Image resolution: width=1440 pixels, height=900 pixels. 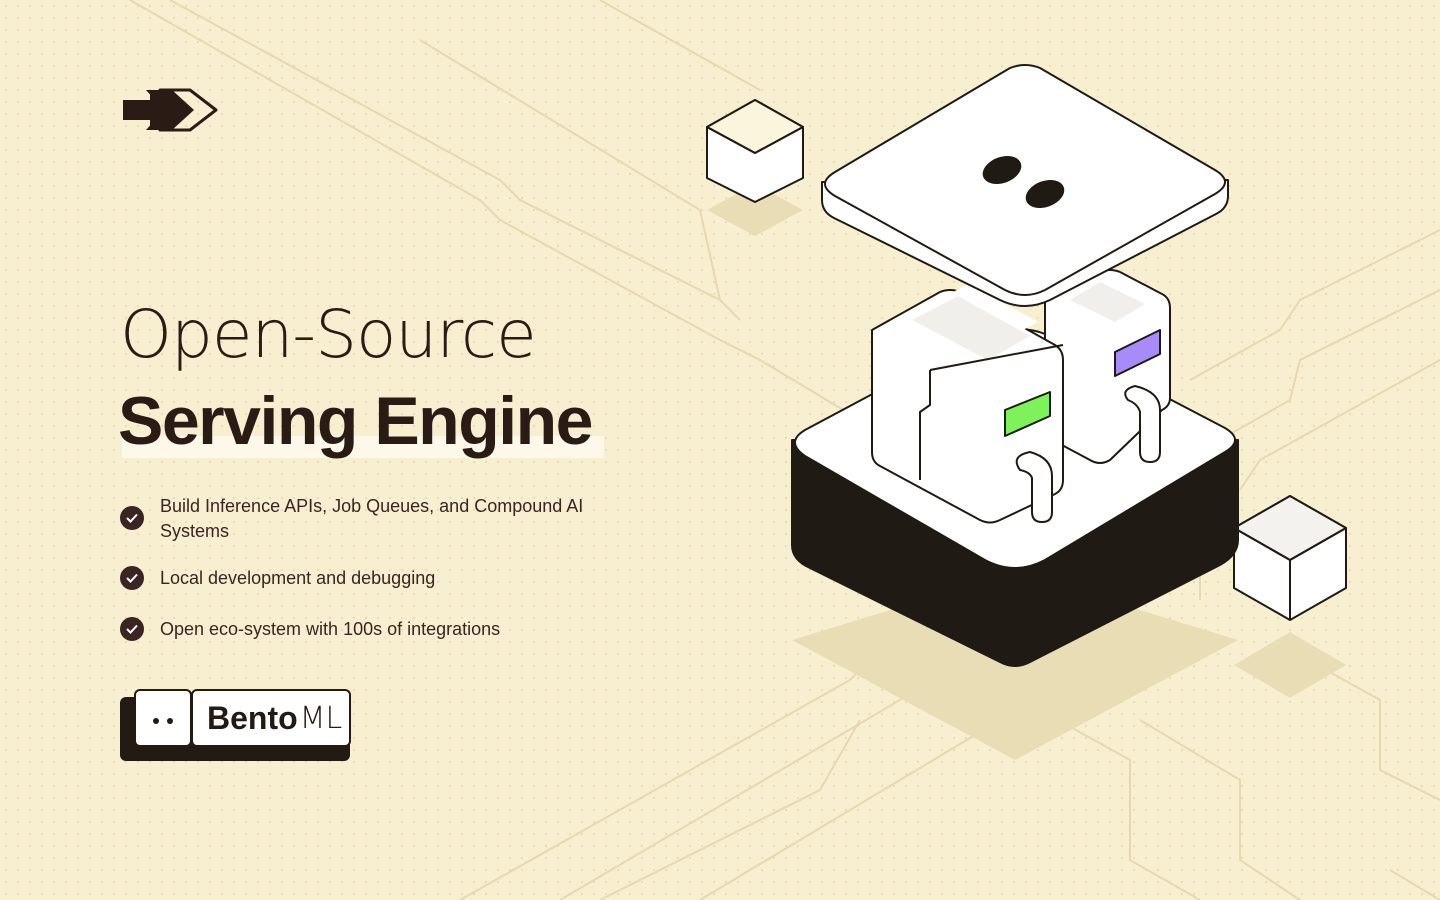 I want to click on hero-title-line2: Serving Engine, so click(x=356, y=421).